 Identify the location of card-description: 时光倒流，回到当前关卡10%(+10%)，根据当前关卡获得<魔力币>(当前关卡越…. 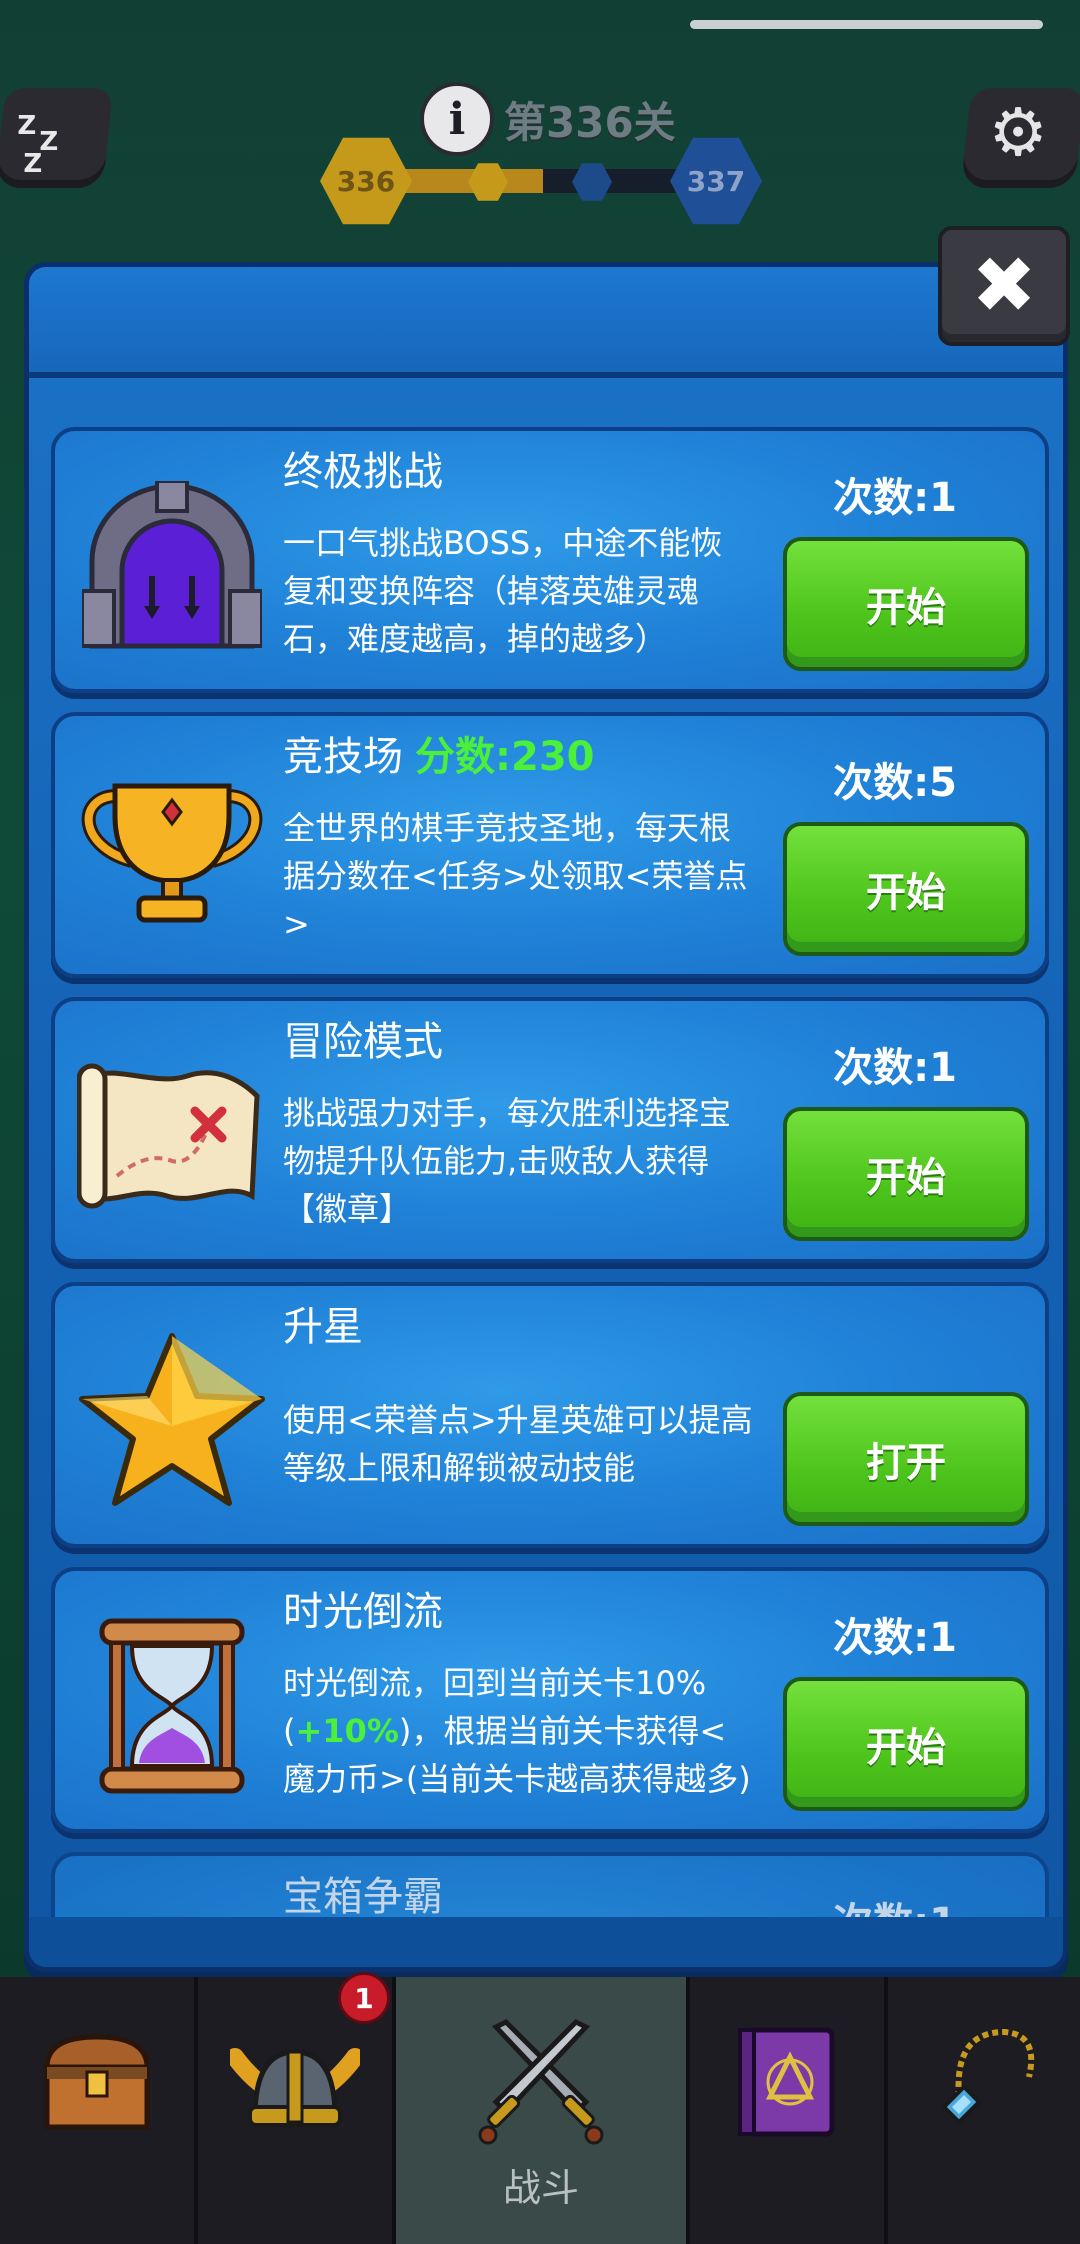
(517, 1731).